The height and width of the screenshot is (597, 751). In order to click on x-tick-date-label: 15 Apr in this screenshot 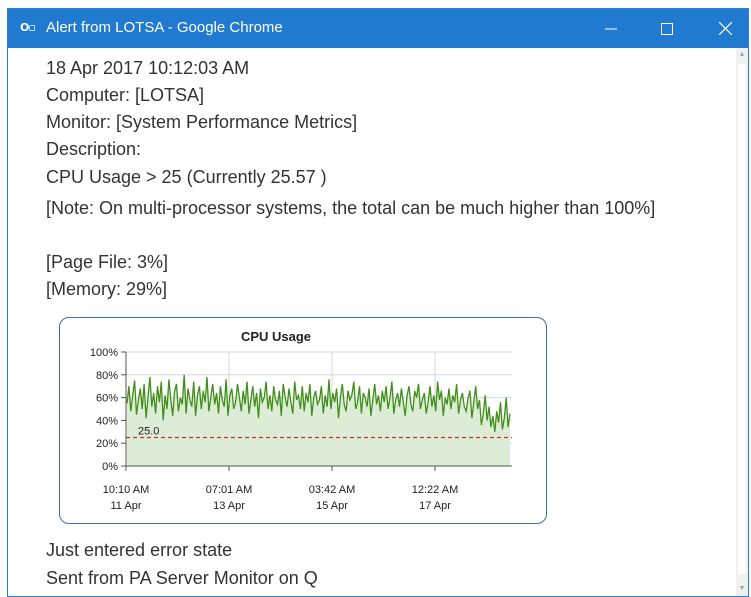, I will do `click(332, 506)`.